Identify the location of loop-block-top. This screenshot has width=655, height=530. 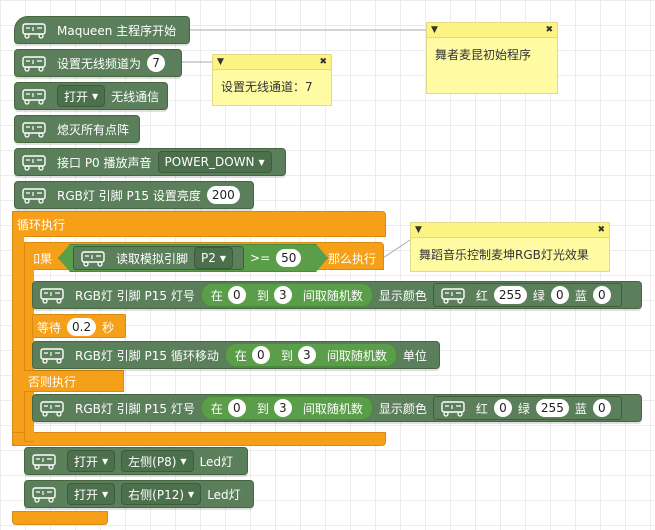
(199, 224).